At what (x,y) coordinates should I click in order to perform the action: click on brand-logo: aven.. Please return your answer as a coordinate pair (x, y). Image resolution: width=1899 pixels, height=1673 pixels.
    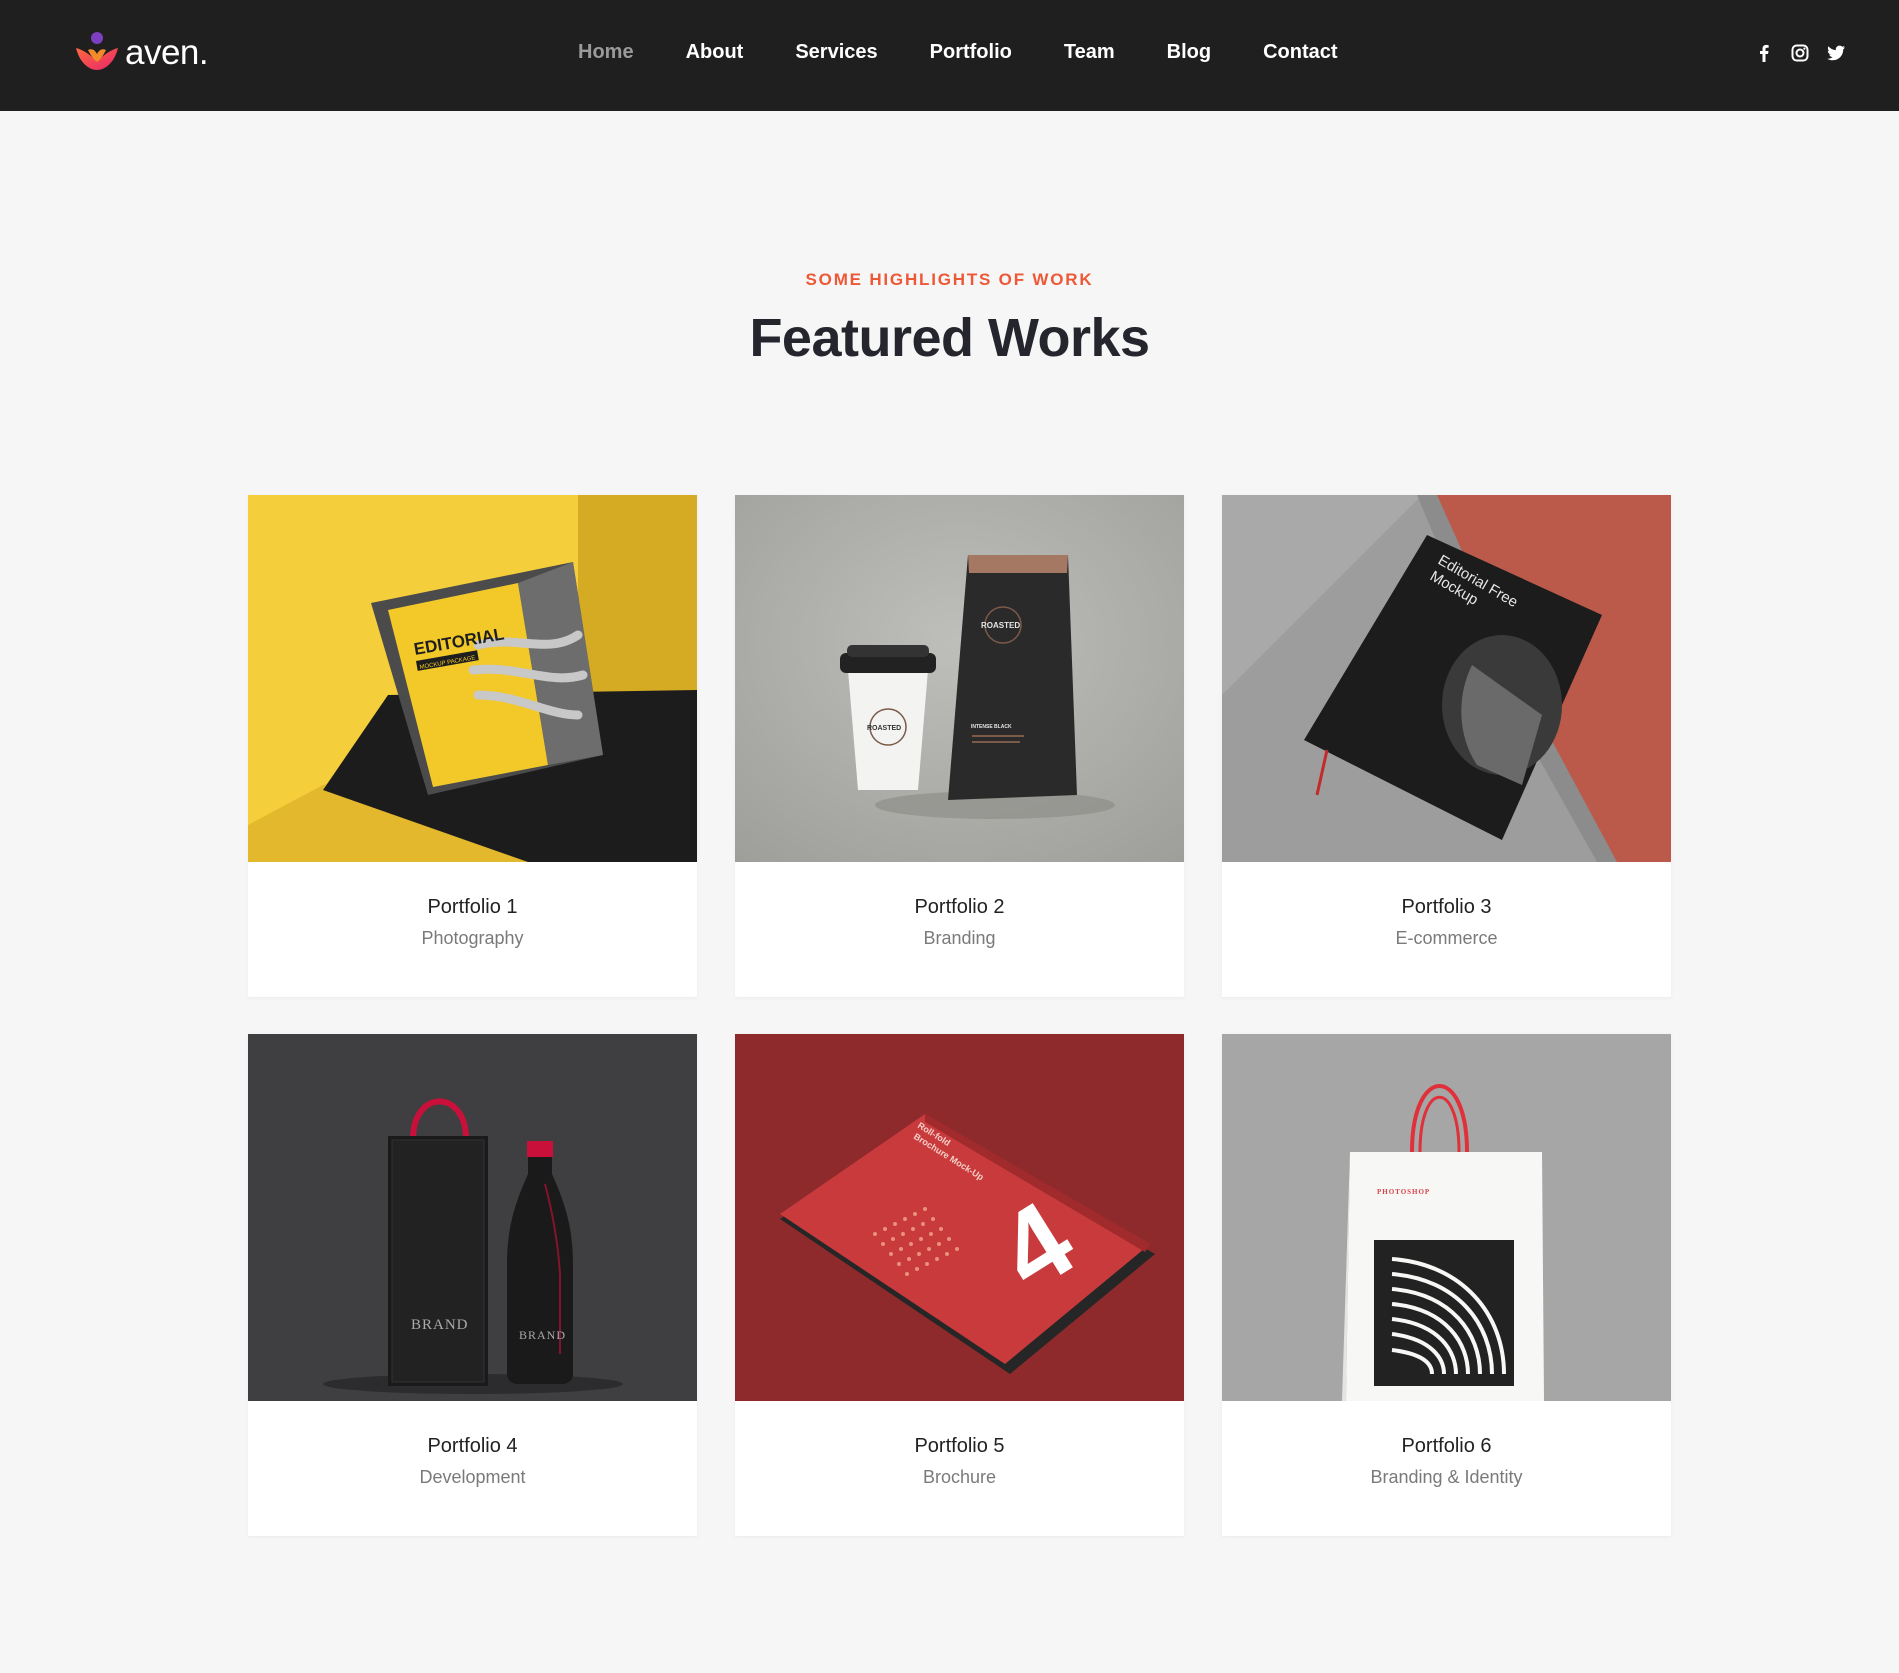
    Looking at the image, I should click on (141, 52).